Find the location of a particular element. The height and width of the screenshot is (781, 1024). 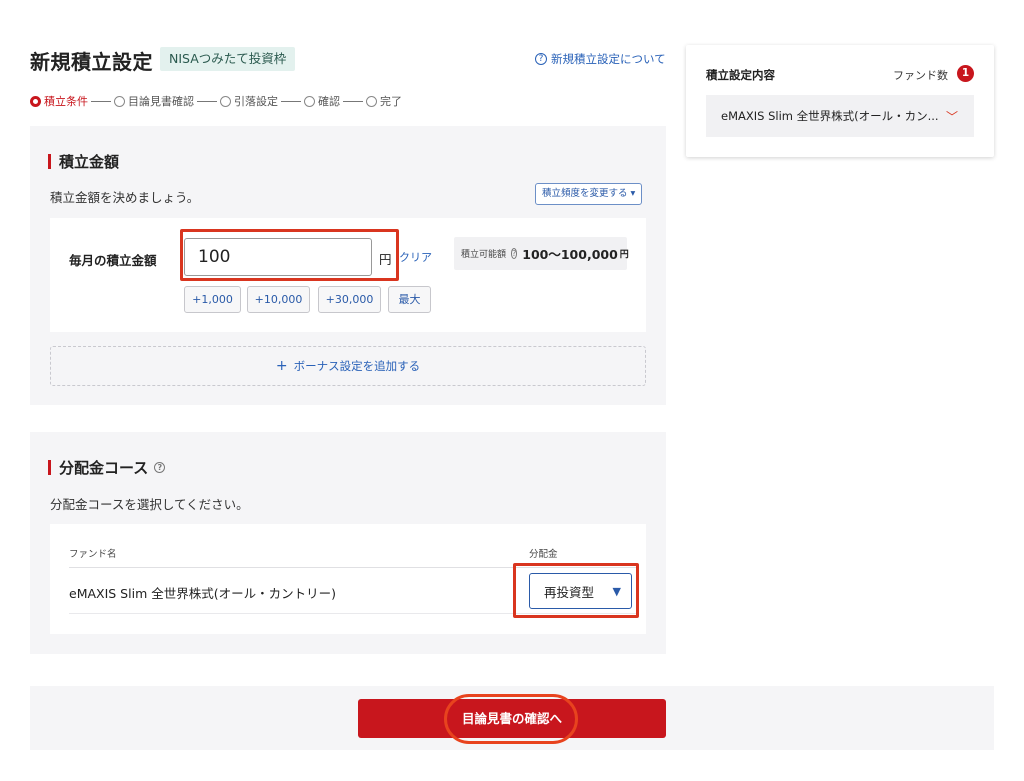

chevron-down-icon: ﹀ is located at coordinates (951, 116).